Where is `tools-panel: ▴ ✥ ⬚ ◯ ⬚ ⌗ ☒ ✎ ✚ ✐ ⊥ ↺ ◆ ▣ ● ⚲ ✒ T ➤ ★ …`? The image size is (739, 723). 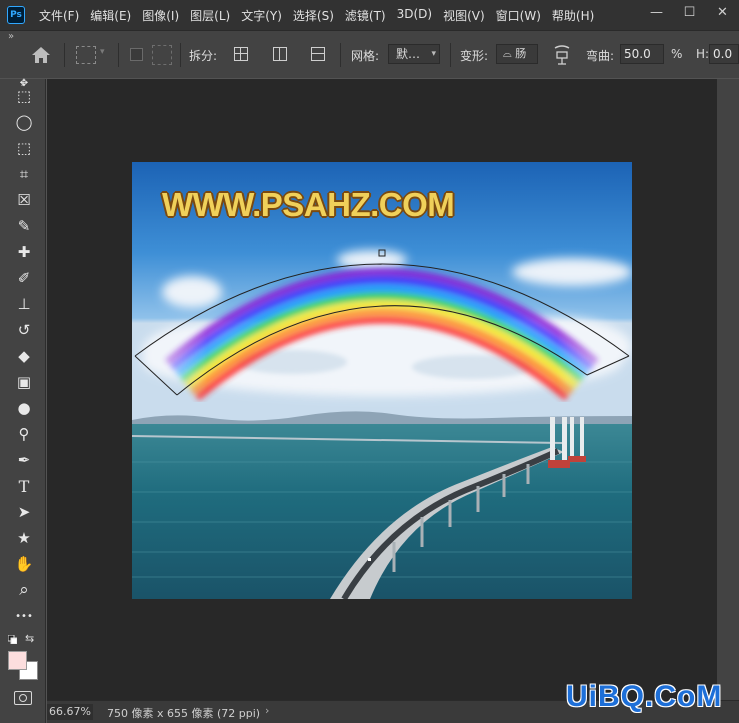
tools-panel: ▴ ✥ ⬚ ◯ ⬚ ⌗ ☒ ✎ ✚ ✐ ⊥ ↺ ◆ ▣ ● ⚲ ✒ T ➤ ★ … is located at coordinates (23, 400).